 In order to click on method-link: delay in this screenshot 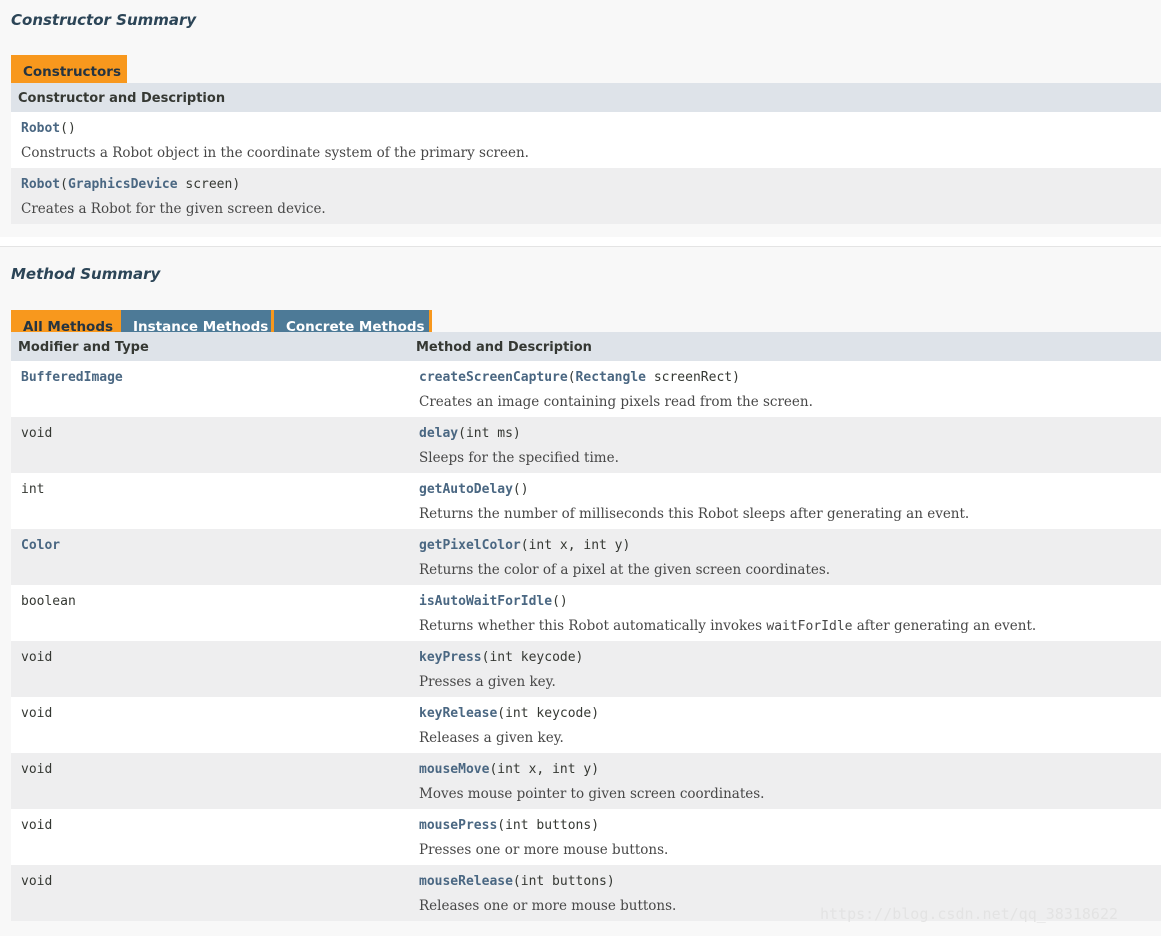, I will do `click(438, 433)`.